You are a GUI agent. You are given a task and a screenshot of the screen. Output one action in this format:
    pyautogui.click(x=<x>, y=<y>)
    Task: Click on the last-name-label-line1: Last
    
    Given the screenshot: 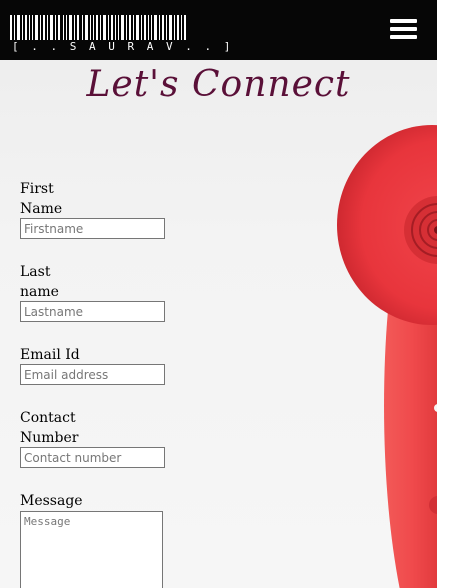 What is the action you would take?
    pyautogui.click(x=35, y=272)
    